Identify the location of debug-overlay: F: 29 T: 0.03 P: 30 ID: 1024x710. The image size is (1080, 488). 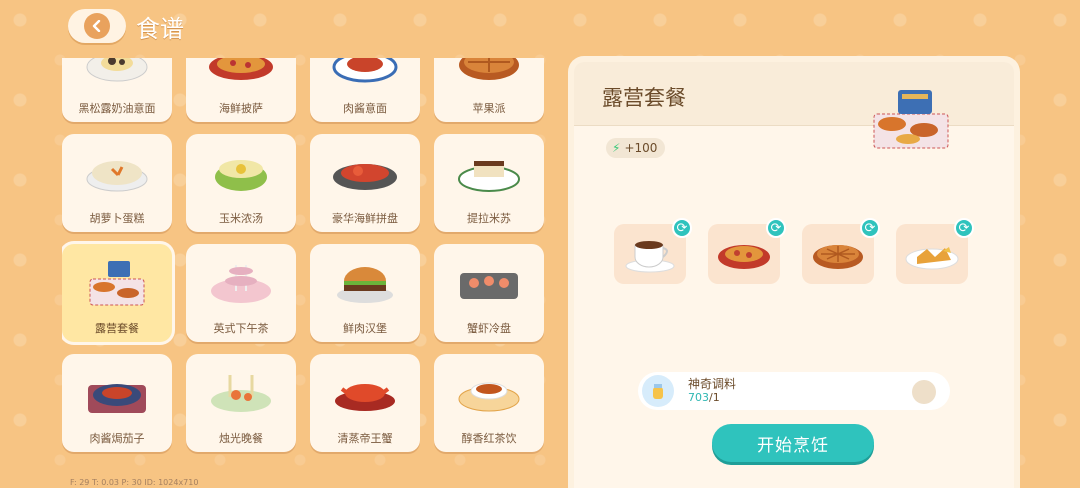
(134, 482).